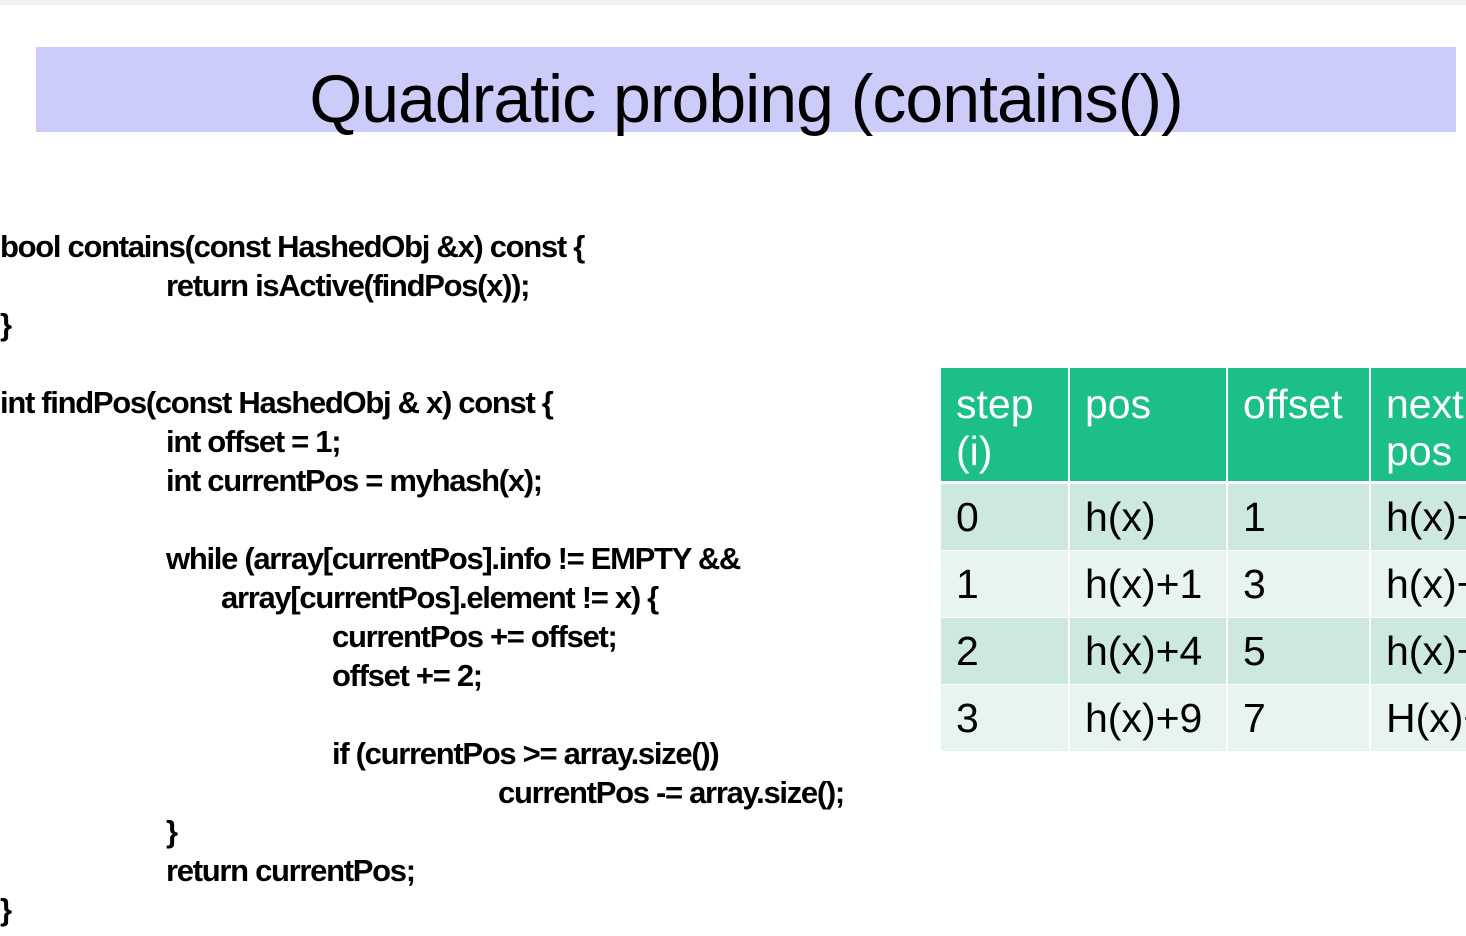 Image resolution: width=1466 pixels, height=936 pixels. I want to click on cell-pos: h(x)+9, so click(1148, 718).